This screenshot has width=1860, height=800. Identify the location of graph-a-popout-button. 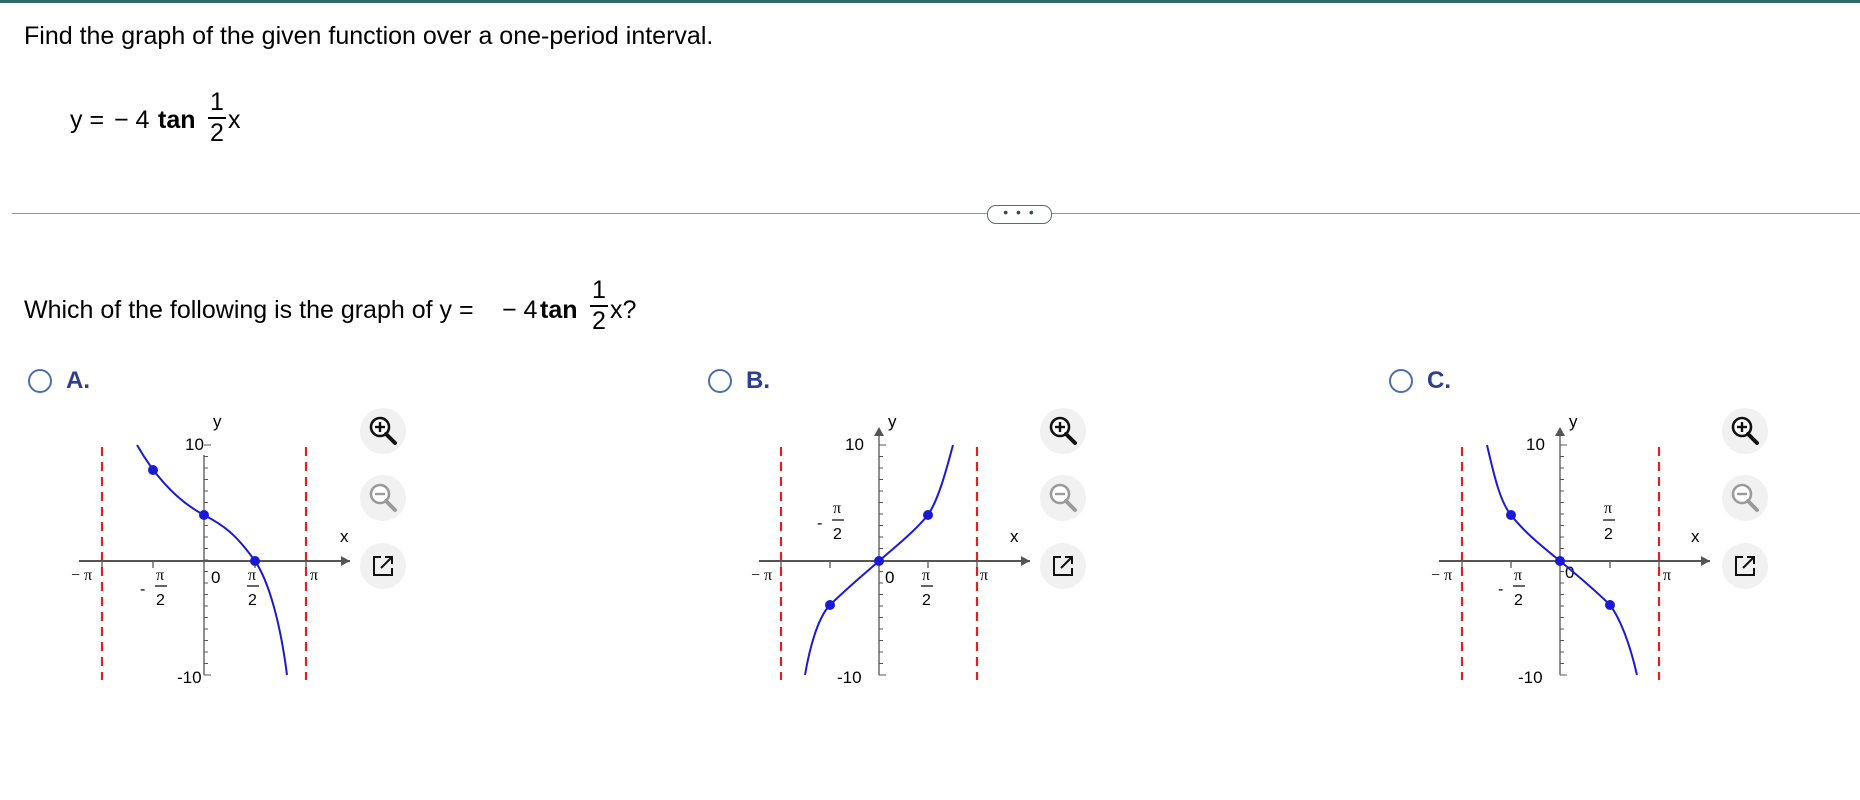
(383, 566).